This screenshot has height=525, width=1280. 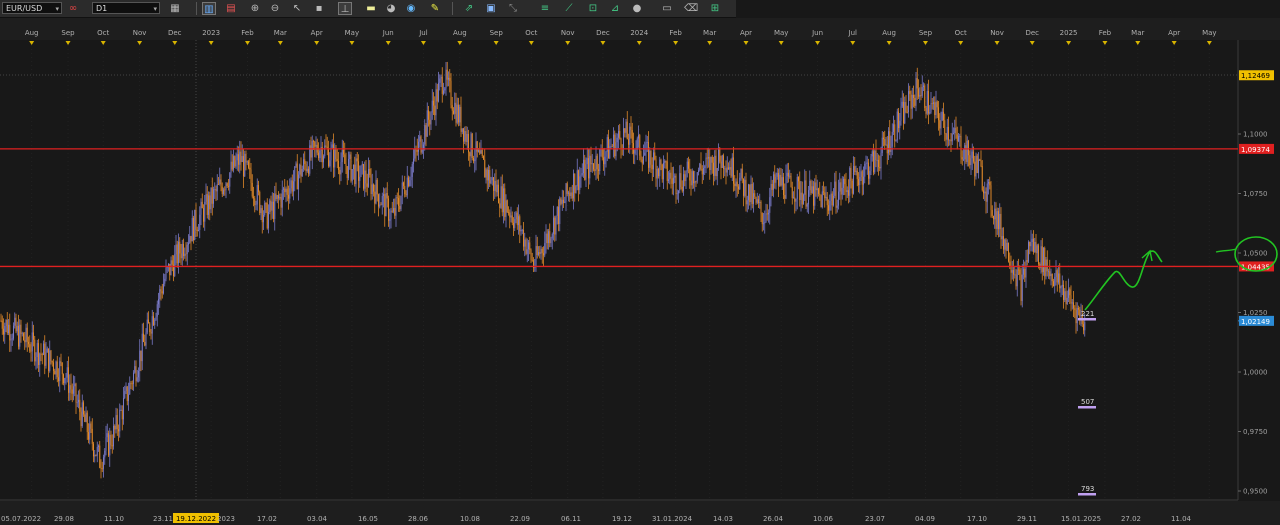 I want to click on month-label: Nov, so click(x=140, y=33).